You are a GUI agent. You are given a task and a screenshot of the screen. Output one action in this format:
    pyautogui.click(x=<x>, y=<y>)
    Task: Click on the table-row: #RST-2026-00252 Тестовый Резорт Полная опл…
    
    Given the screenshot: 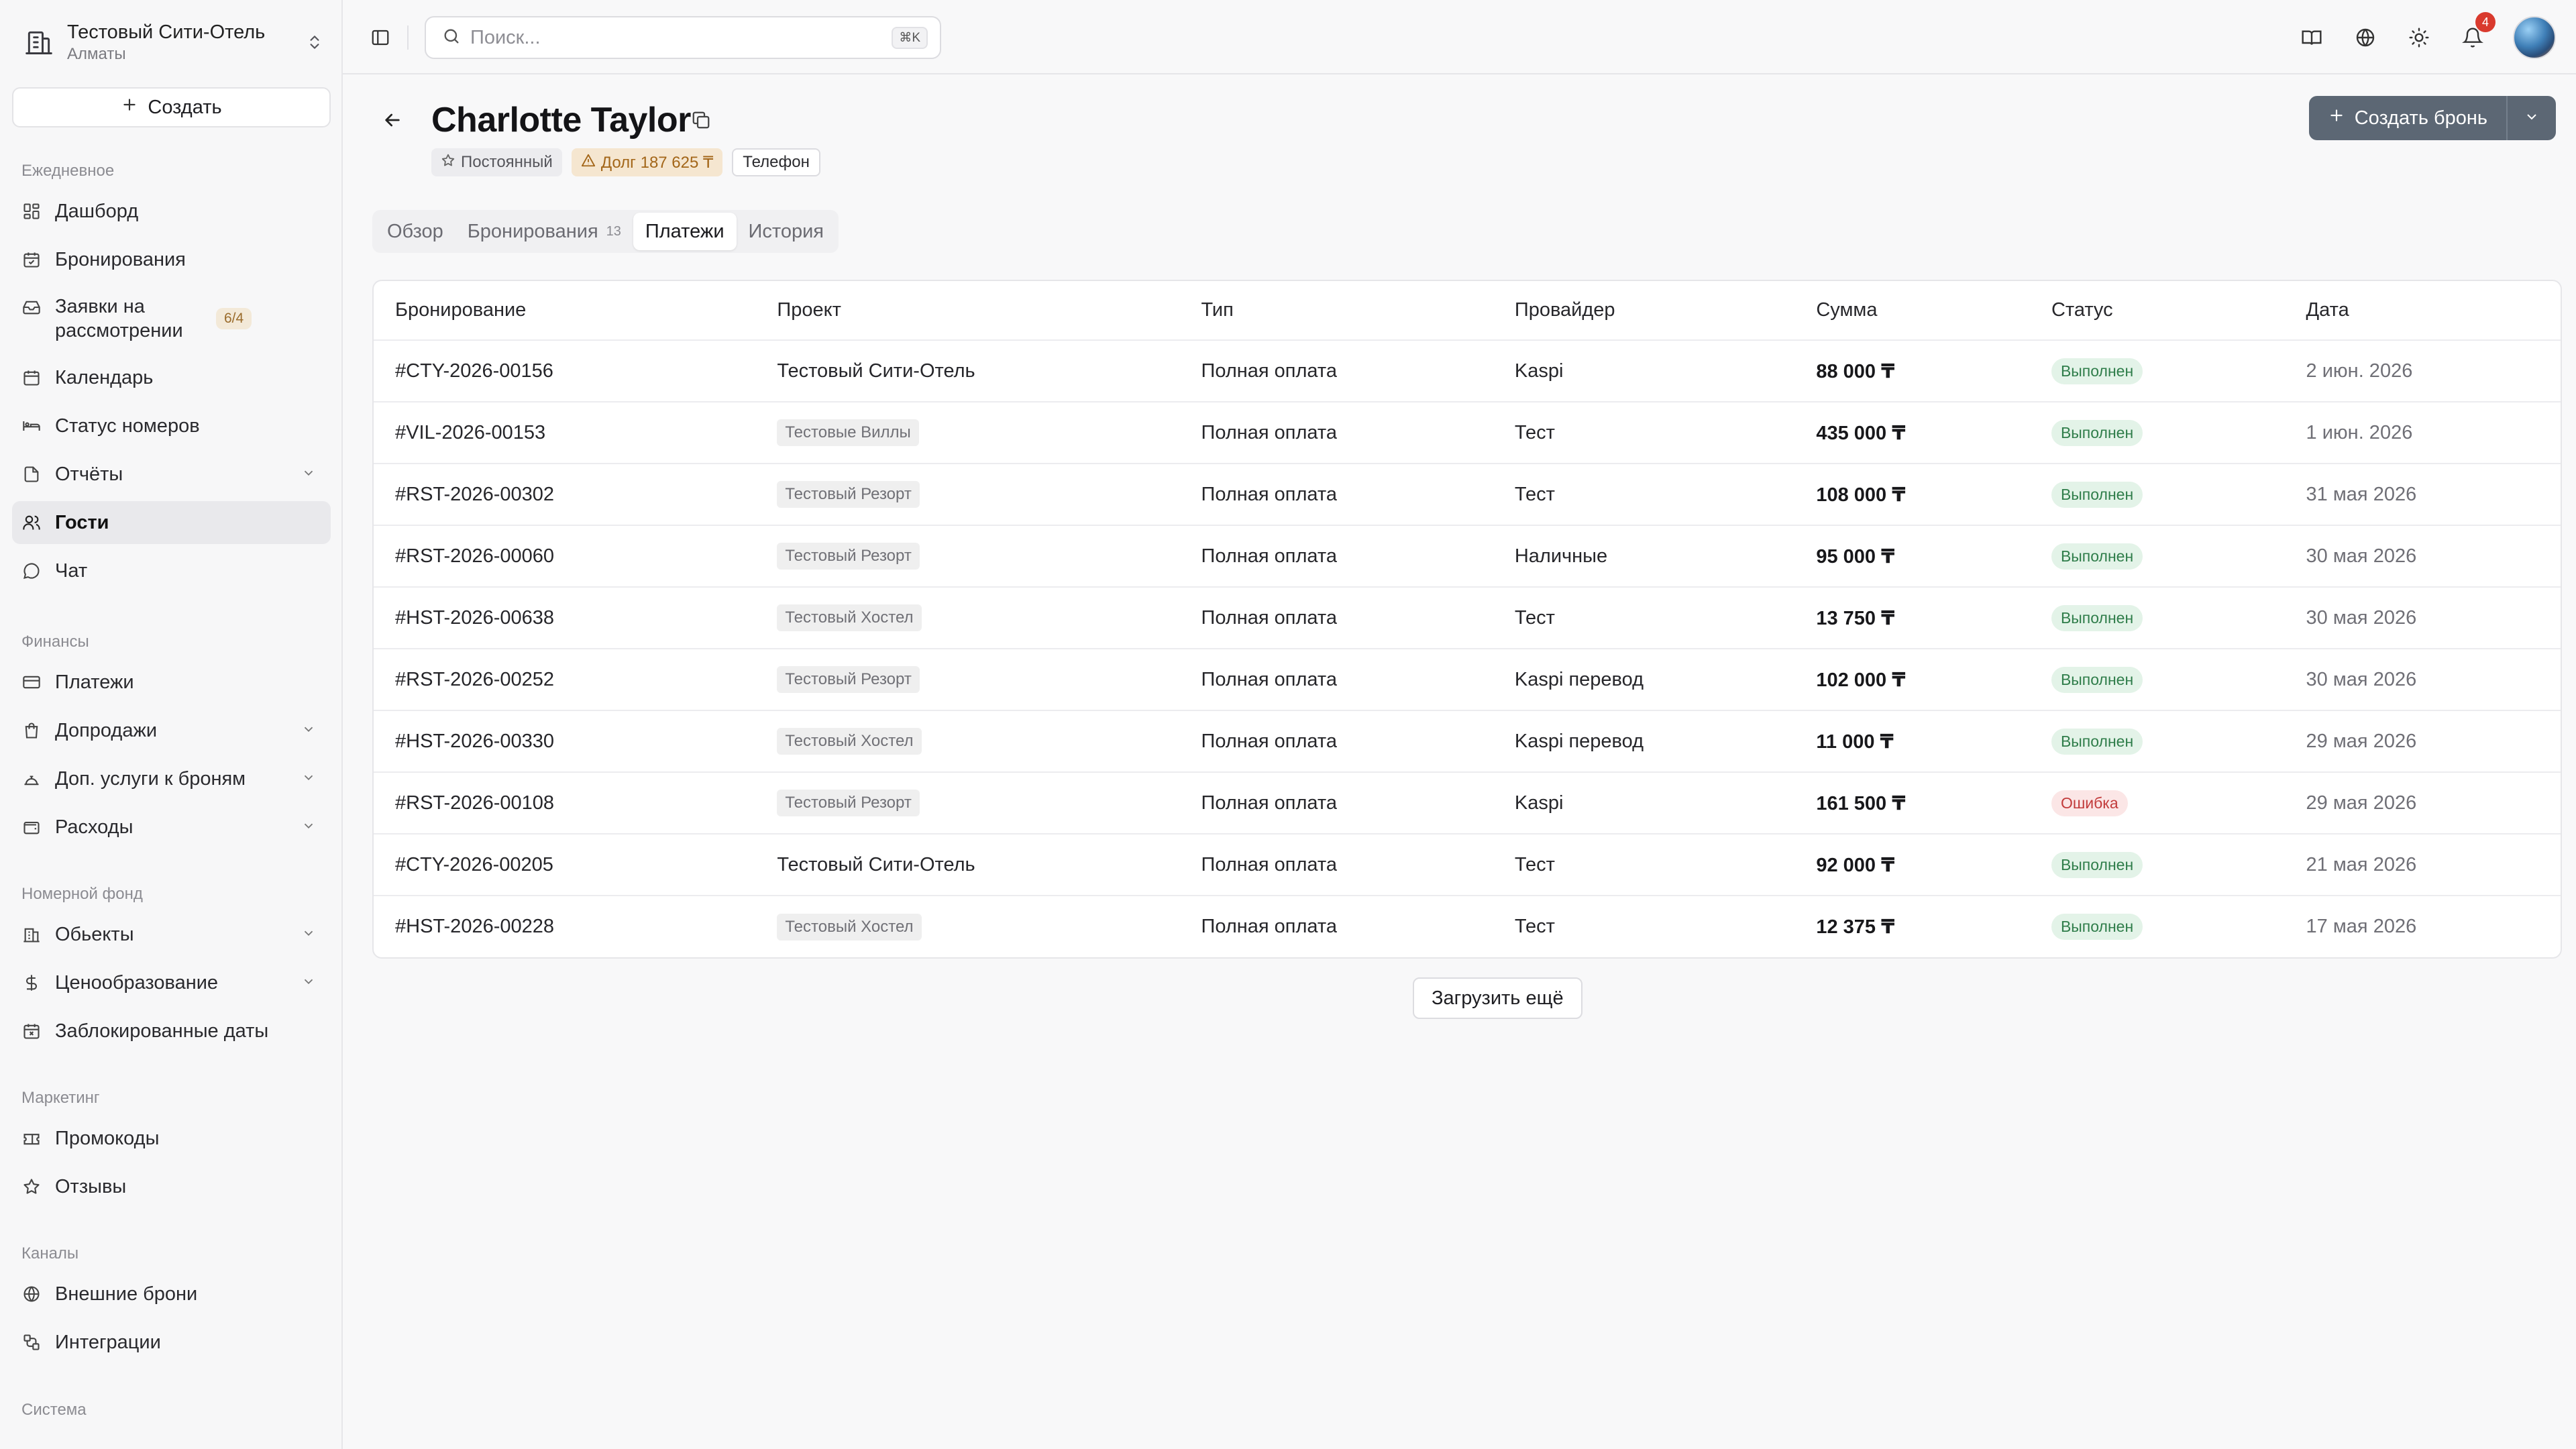 What is the action you would take?
    pyautogui.click(x=1467, y=680)
    